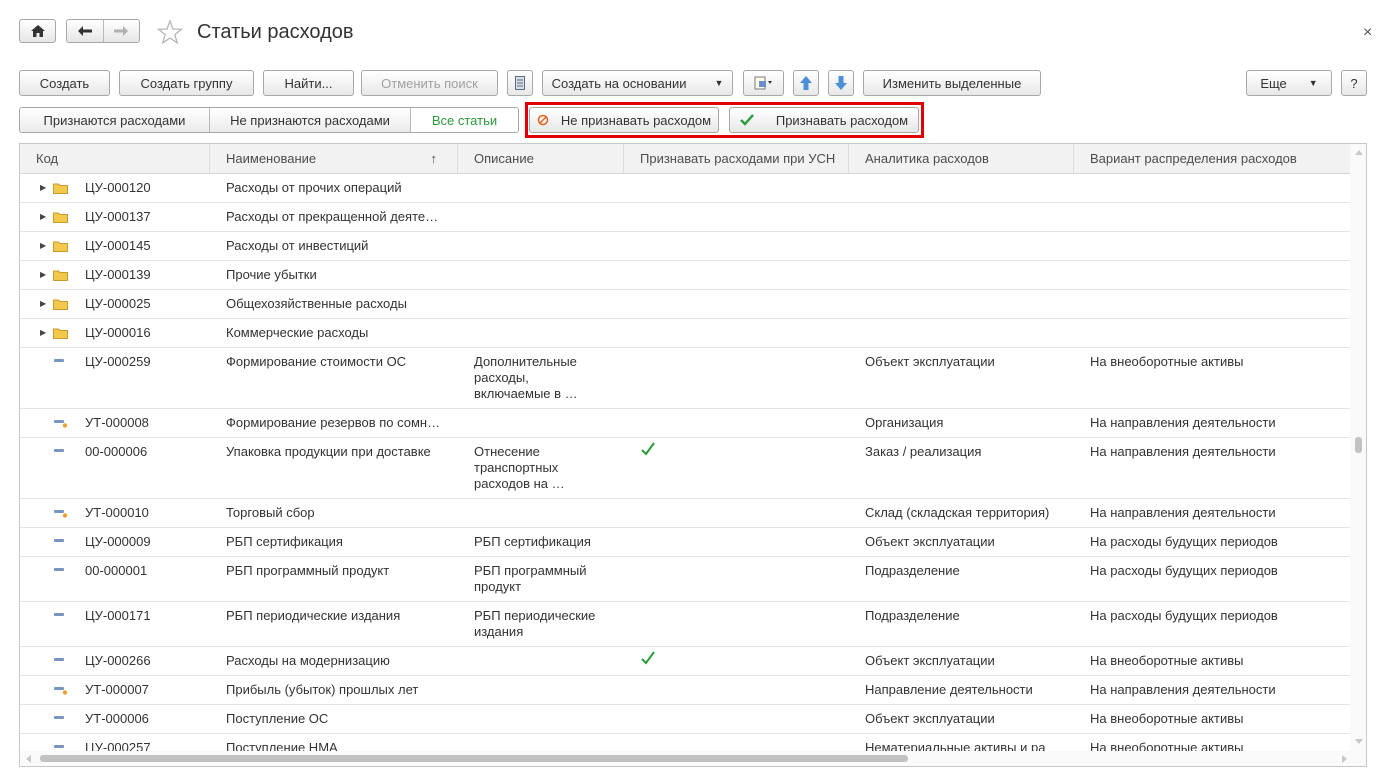 This screenshot has height=781, width=1393. I want to click on column-header-description: Описание, so click(541, 159).